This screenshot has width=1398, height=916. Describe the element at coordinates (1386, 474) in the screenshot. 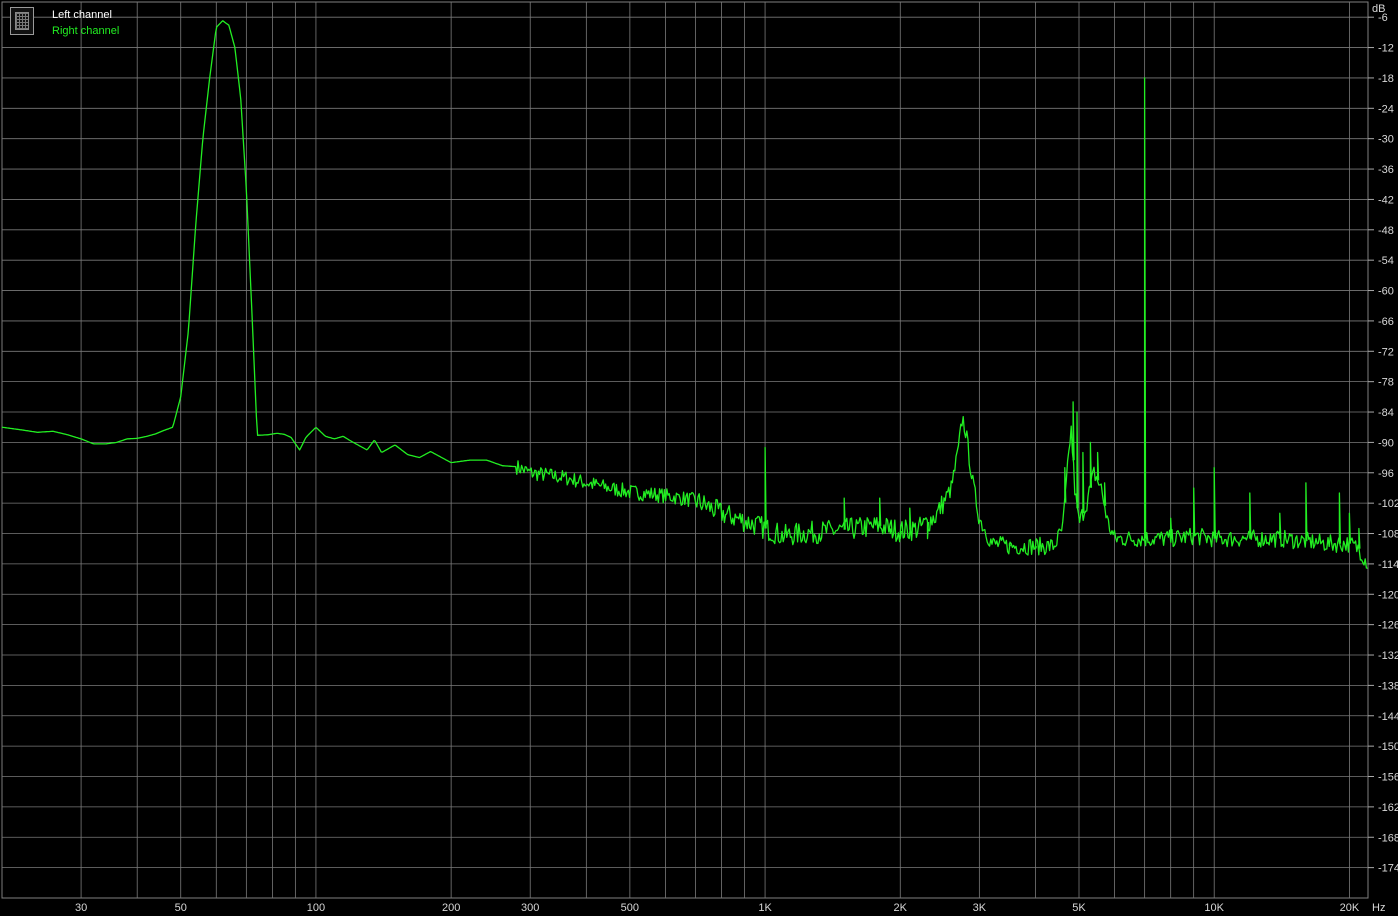

I see `y-tick-label: -96` at that location.